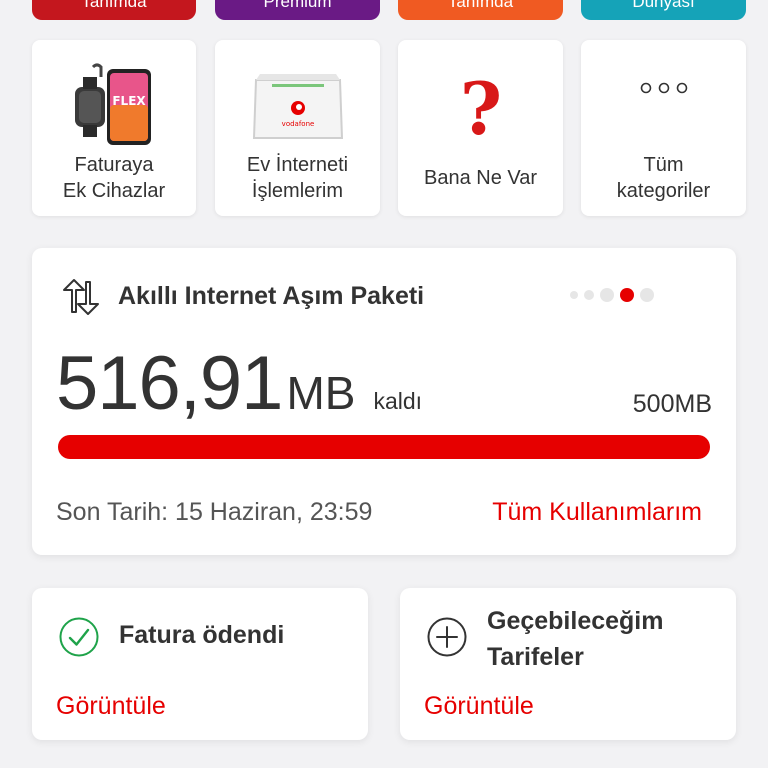 This screenshot has width=768, height=768. I want to click on tariffs-view-link: Görüntüle, so click(479, 706).